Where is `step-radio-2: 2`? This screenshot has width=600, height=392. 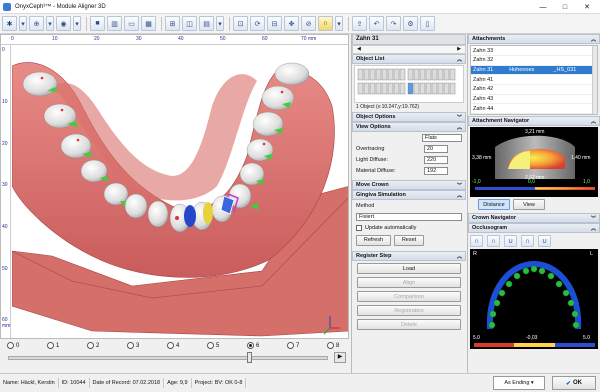 step-radio-2: 2 is located at coordinates (93, 345).